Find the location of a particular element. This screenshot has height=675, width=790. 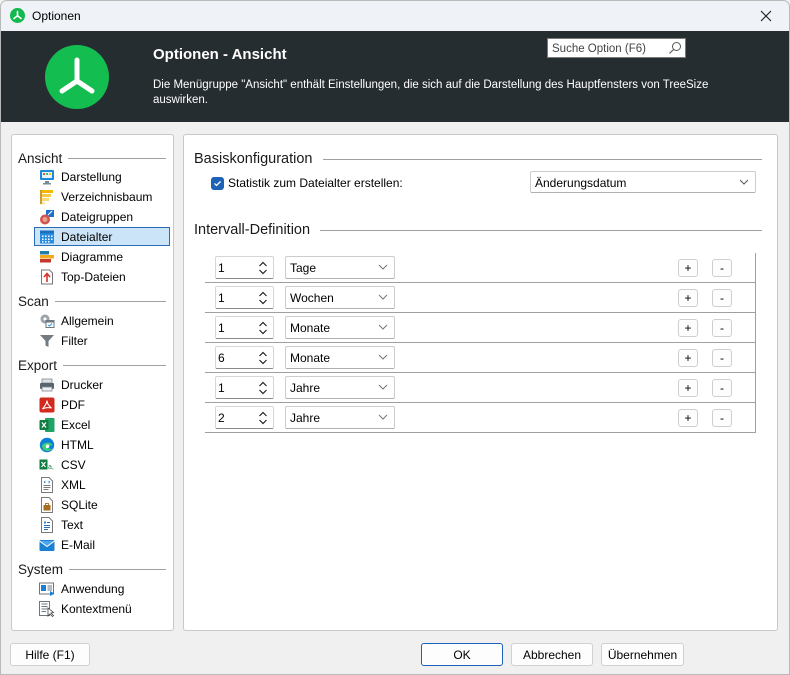

nav-item-kontextmenue: Kontextmenü is located at coordinates (102, 608).